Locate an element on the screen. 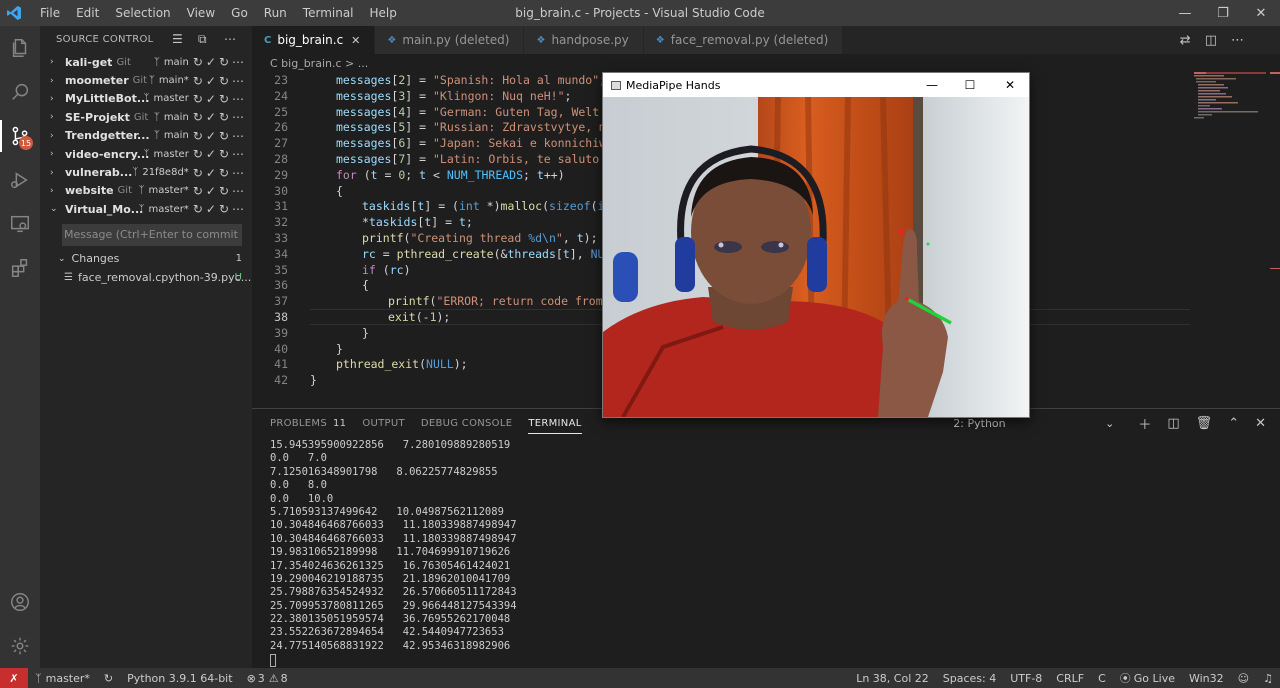 The width and height of the screenshot is (1280, 688). editor-scrollbar is located at coordinates (1275, 237).